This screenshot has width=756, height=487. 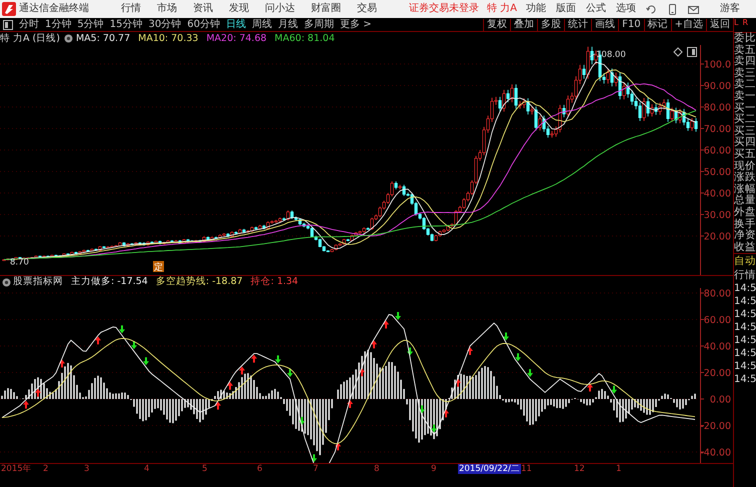 What do you see at coordinates (86, 469) in the screenshot?
I see `date-label: 3` at bounding box center [86, 469].